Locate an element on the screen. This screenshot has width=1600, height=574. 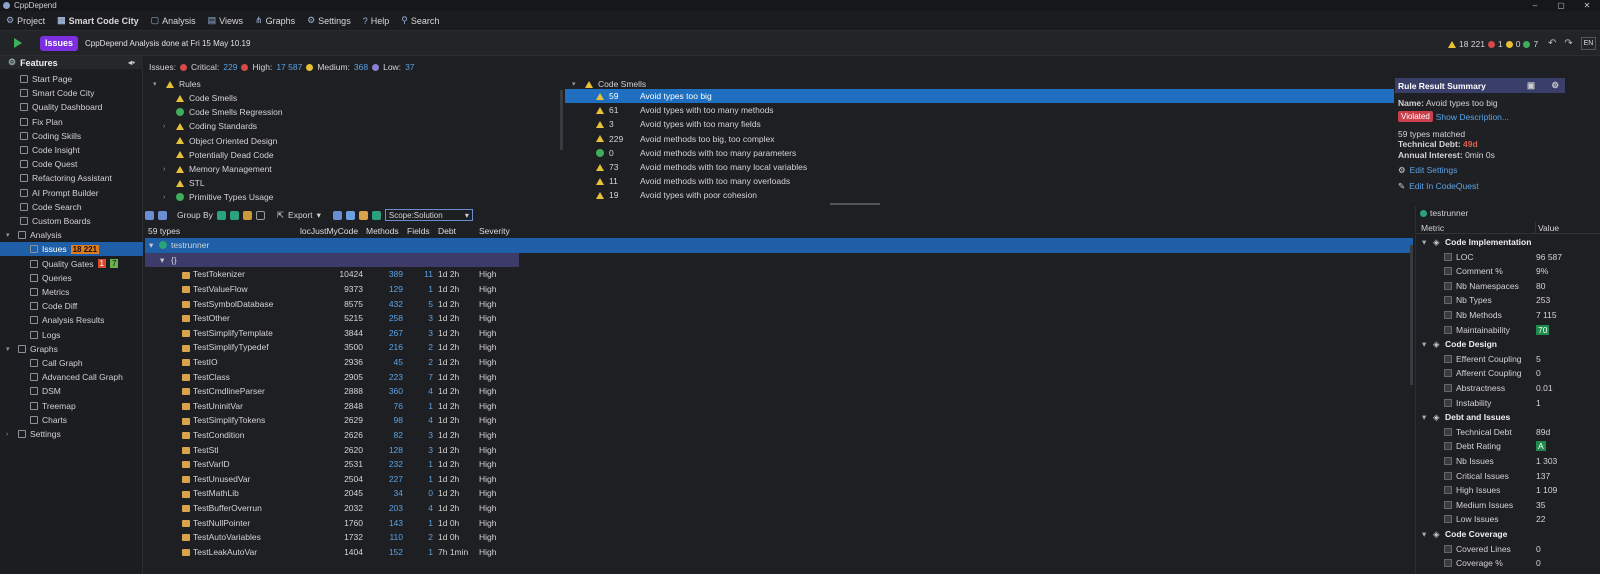
methods-cell: 110 is located at coordinates (384, 537).